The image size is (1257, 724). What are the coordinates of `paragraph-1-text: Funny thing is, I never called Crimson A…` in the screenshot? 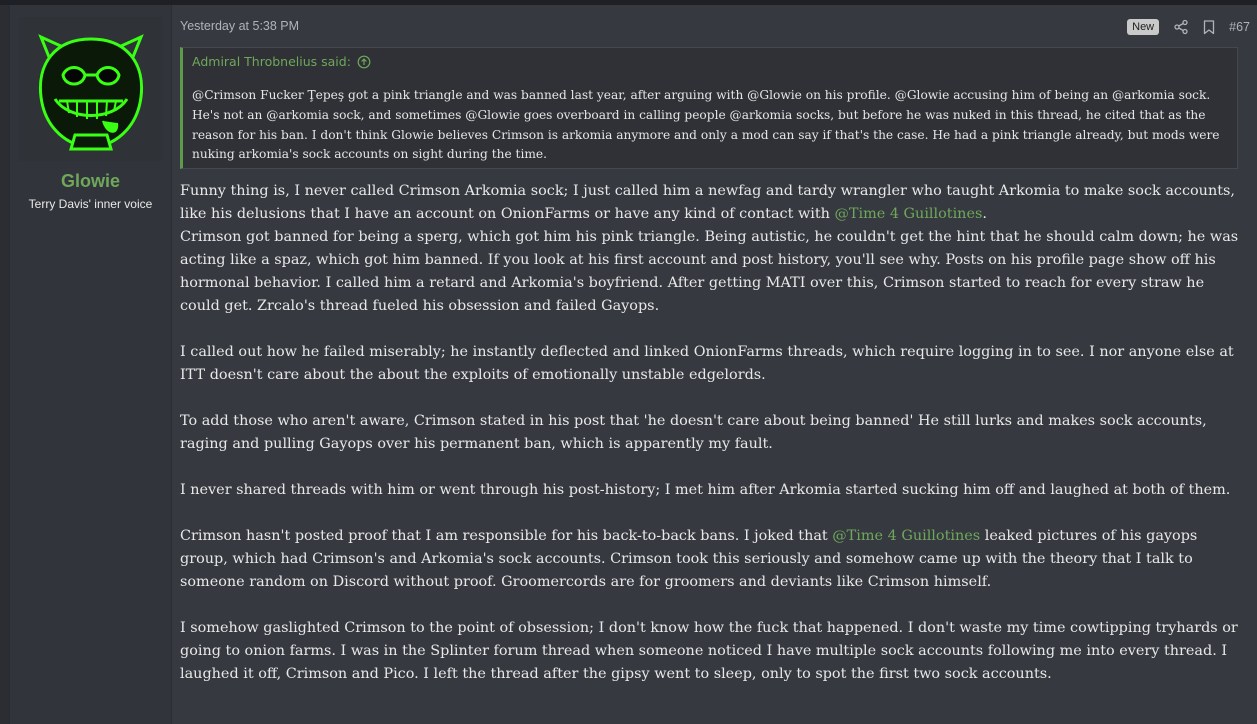 It's located at (707, 202).